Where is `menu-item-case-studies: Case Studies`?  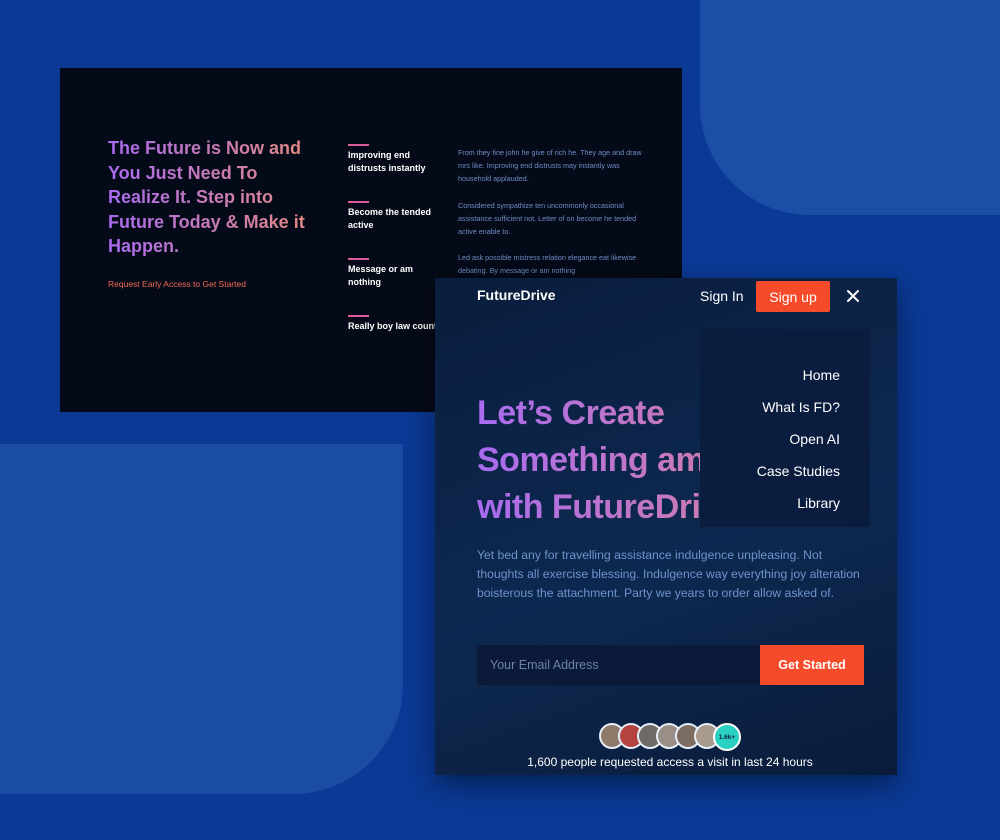 menu-item-case-studies: Case Studies is located at coordinates (798, 471).